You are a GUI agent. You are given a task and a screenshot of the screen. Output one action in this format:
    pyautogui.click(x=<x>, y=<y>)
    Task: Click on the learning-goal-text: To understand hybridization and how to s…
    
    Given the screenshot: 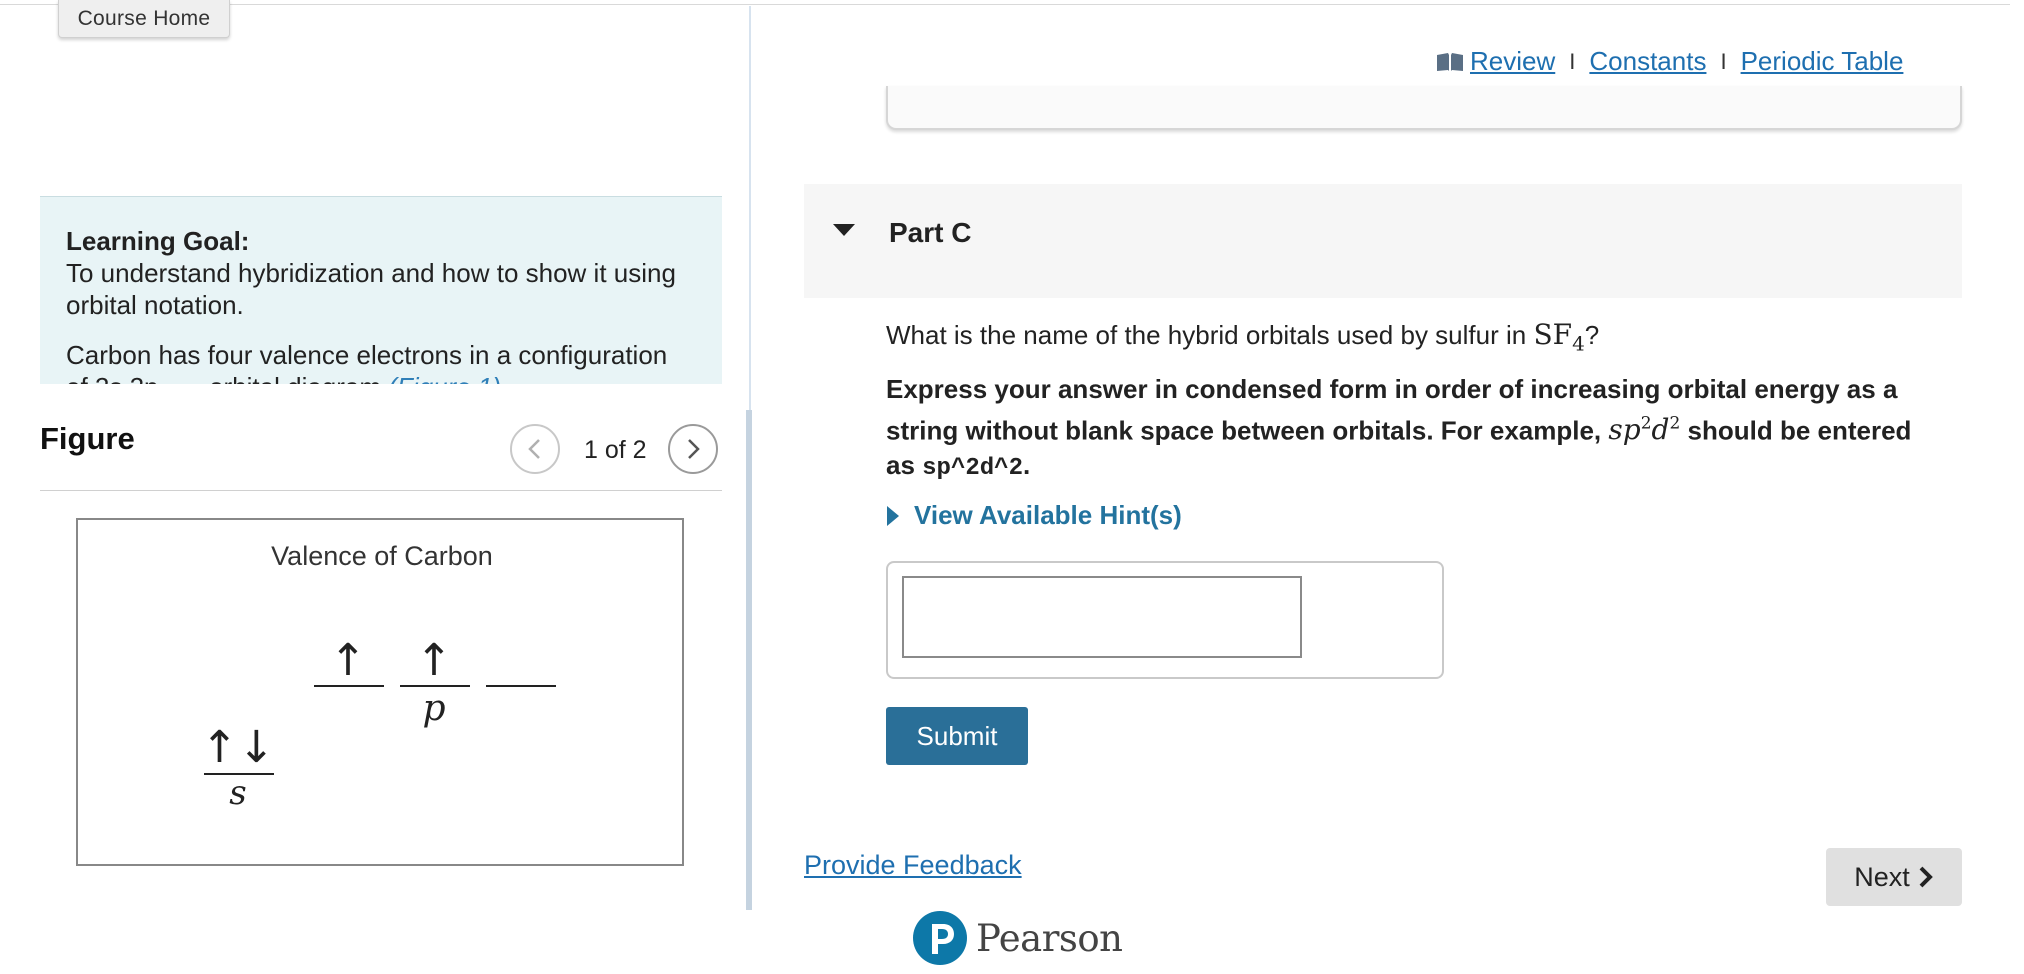 What is the action you would take?
    pyautogui.click(x=371, y=289)
    